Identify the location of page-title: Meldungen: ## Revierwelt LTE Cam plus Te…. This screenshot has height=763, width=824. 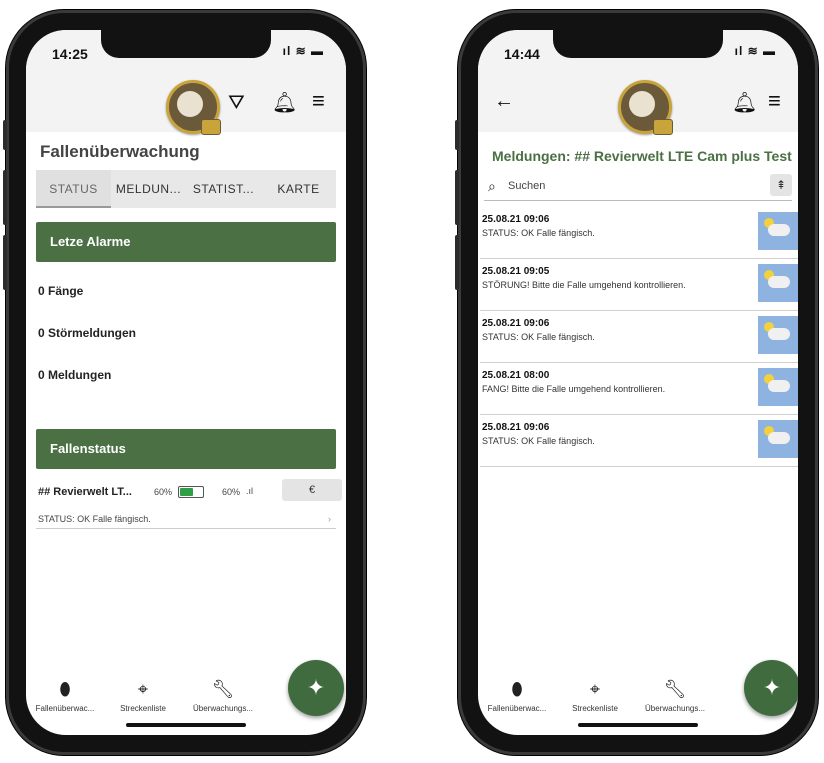
(642, 156).